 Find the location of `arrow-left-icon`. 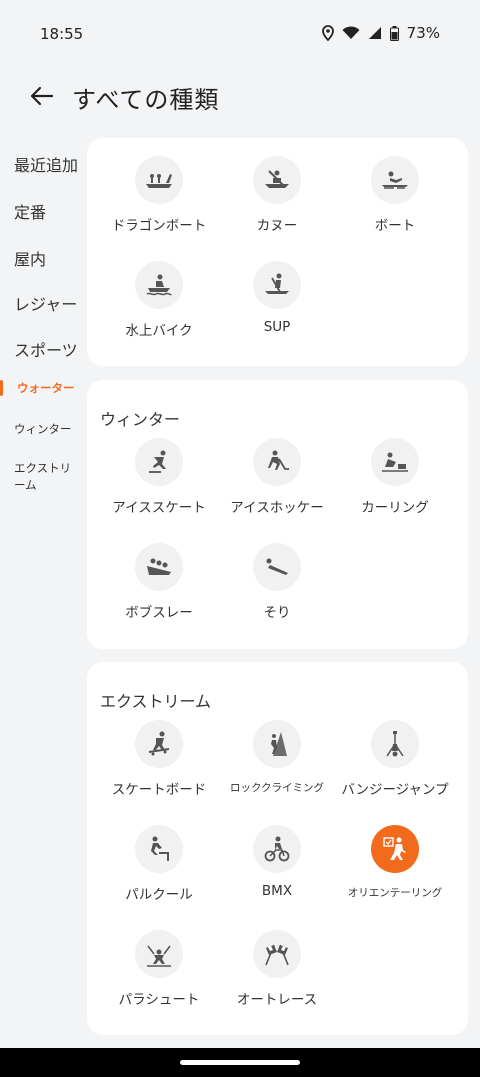

arrow-left-icon is located at coordinates (42, 96).